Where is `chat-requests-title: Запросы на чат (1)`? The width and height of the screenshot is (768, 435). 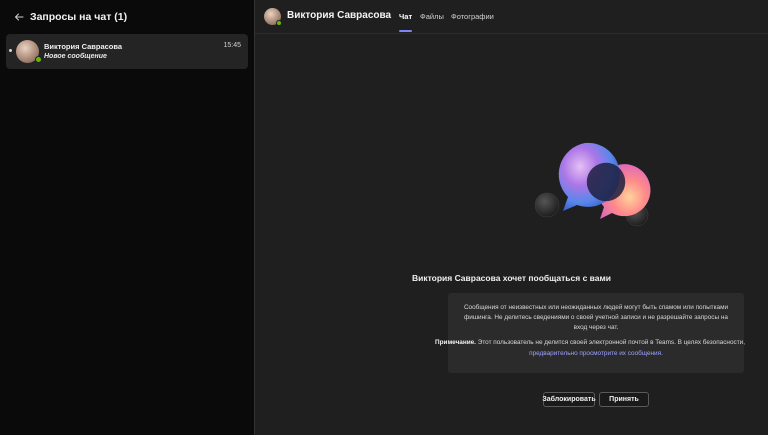 chat-requests-title: Запросы на чат (1) is located at coordinates (79, 17).